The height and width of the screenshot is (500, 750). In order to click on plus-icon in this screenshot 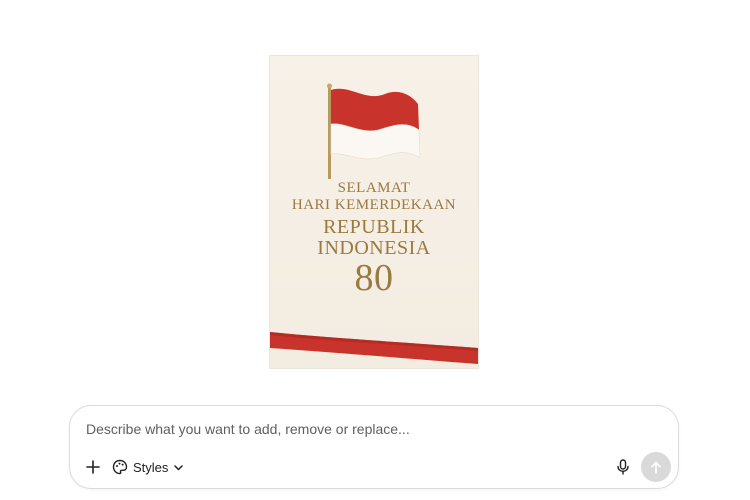, I will do `click(93, 467)`.